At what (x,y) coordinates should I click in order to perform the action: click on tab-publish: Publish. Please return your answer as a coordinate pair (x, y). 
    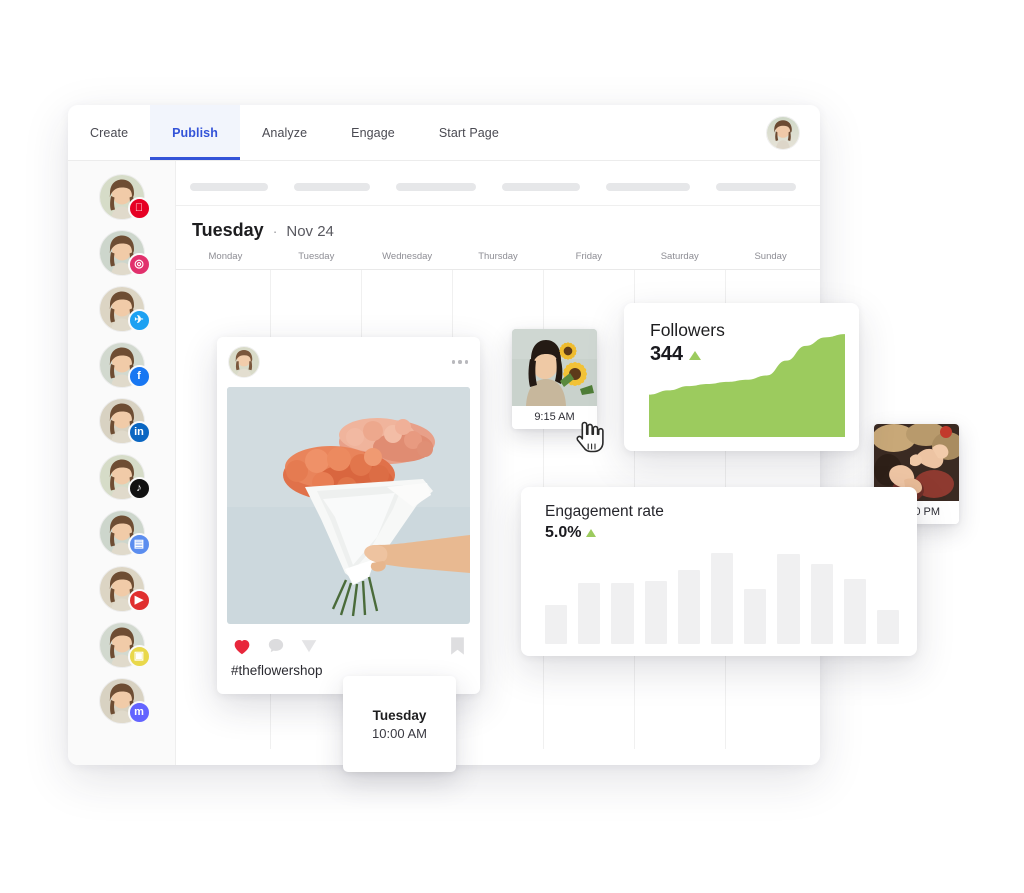
    Looking at the image, I should click on (195, 132).